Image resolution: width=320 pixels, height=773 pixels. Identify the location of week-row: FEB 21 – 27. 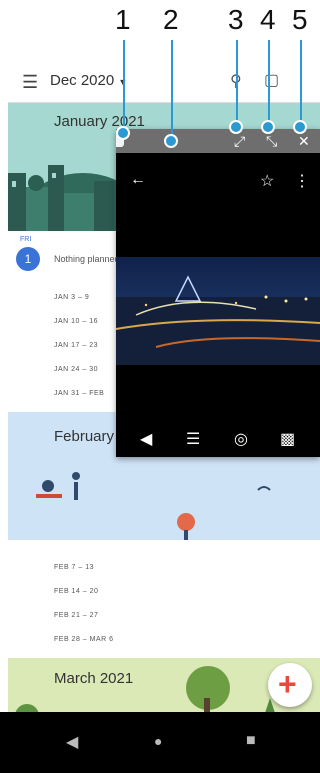
(76, 615).